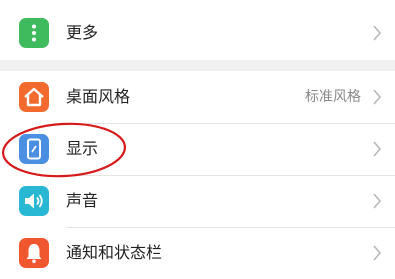  Describe the element at coordinates (98, 96) in the screenshot. I see `settings-item-desktop-style-label: 桌面风格` at that location.